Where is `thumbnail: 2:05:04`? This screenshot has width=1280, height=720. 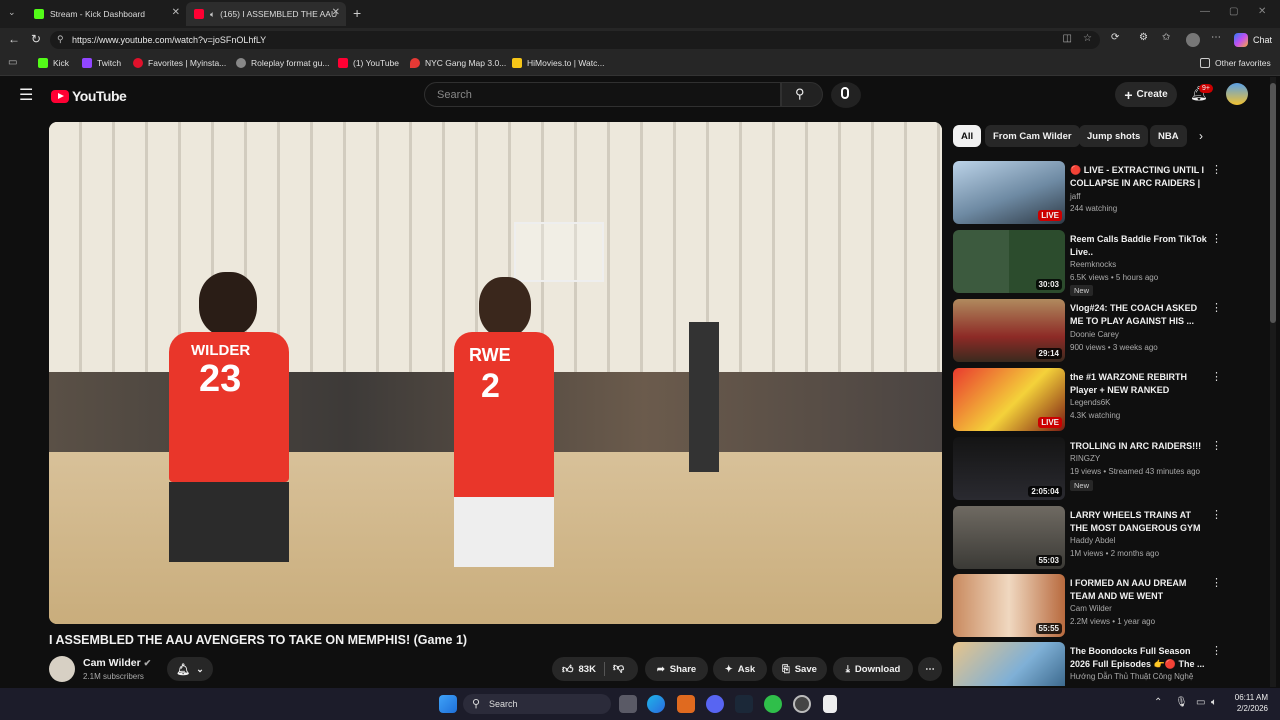 thumbnail: 2:05:04 is located at coordinates (1009, 468).